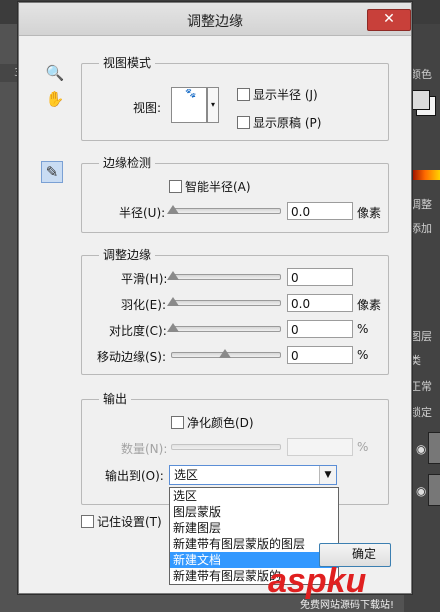 Image resolution: width=440 pixels, height=612 pixels. What do you see at coordinates (143, 305) in the screenshot?
I see `feather-label: 羽化(E):` at bounding box center [143, 305].